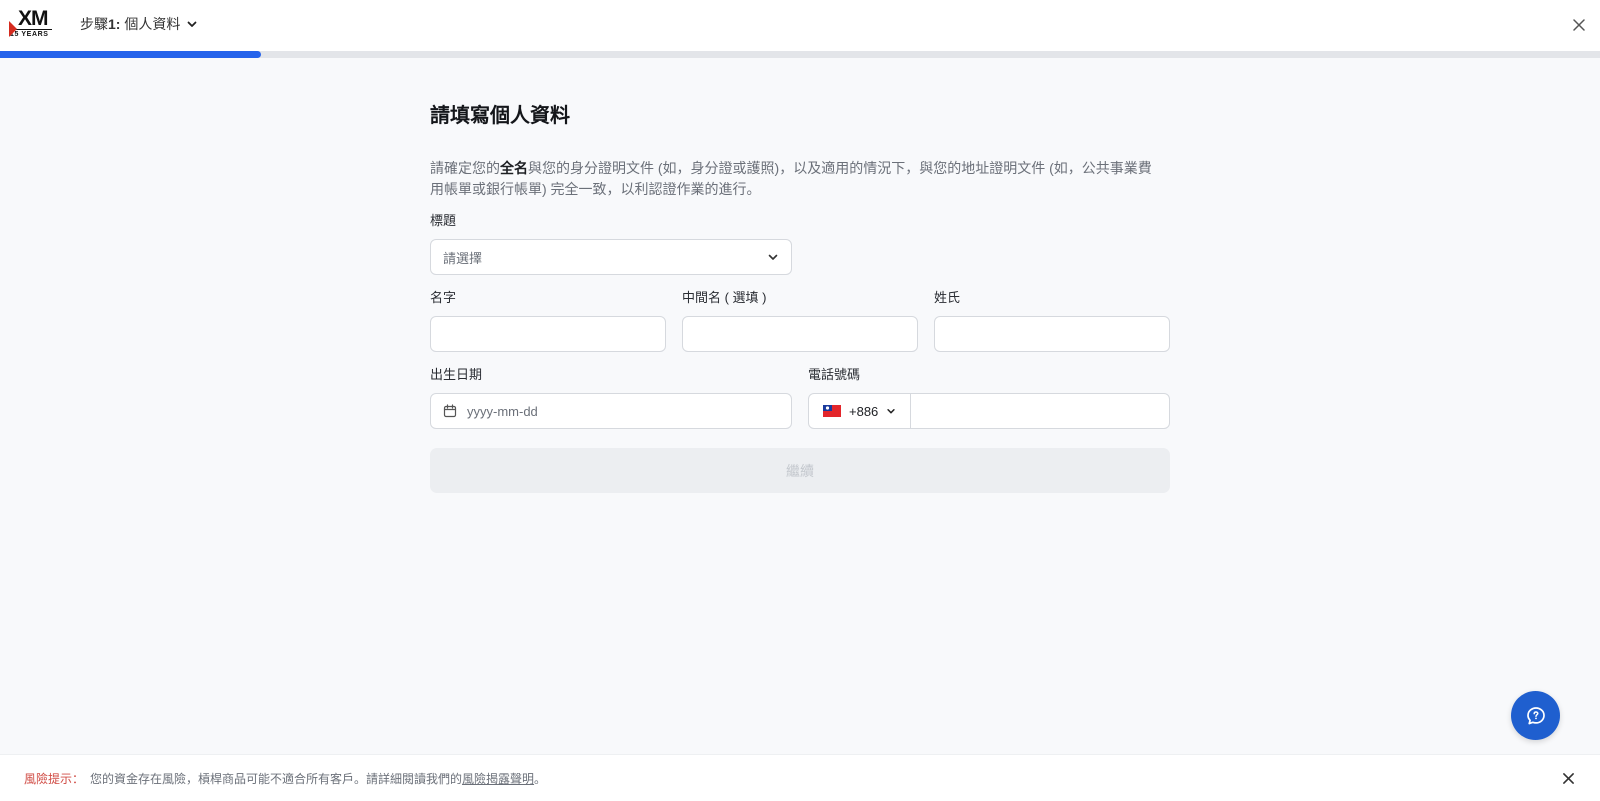 The height and width of the screenshot is (801, 1600). I want to click on title-field: 標題 請選擇, so click(611, 244).